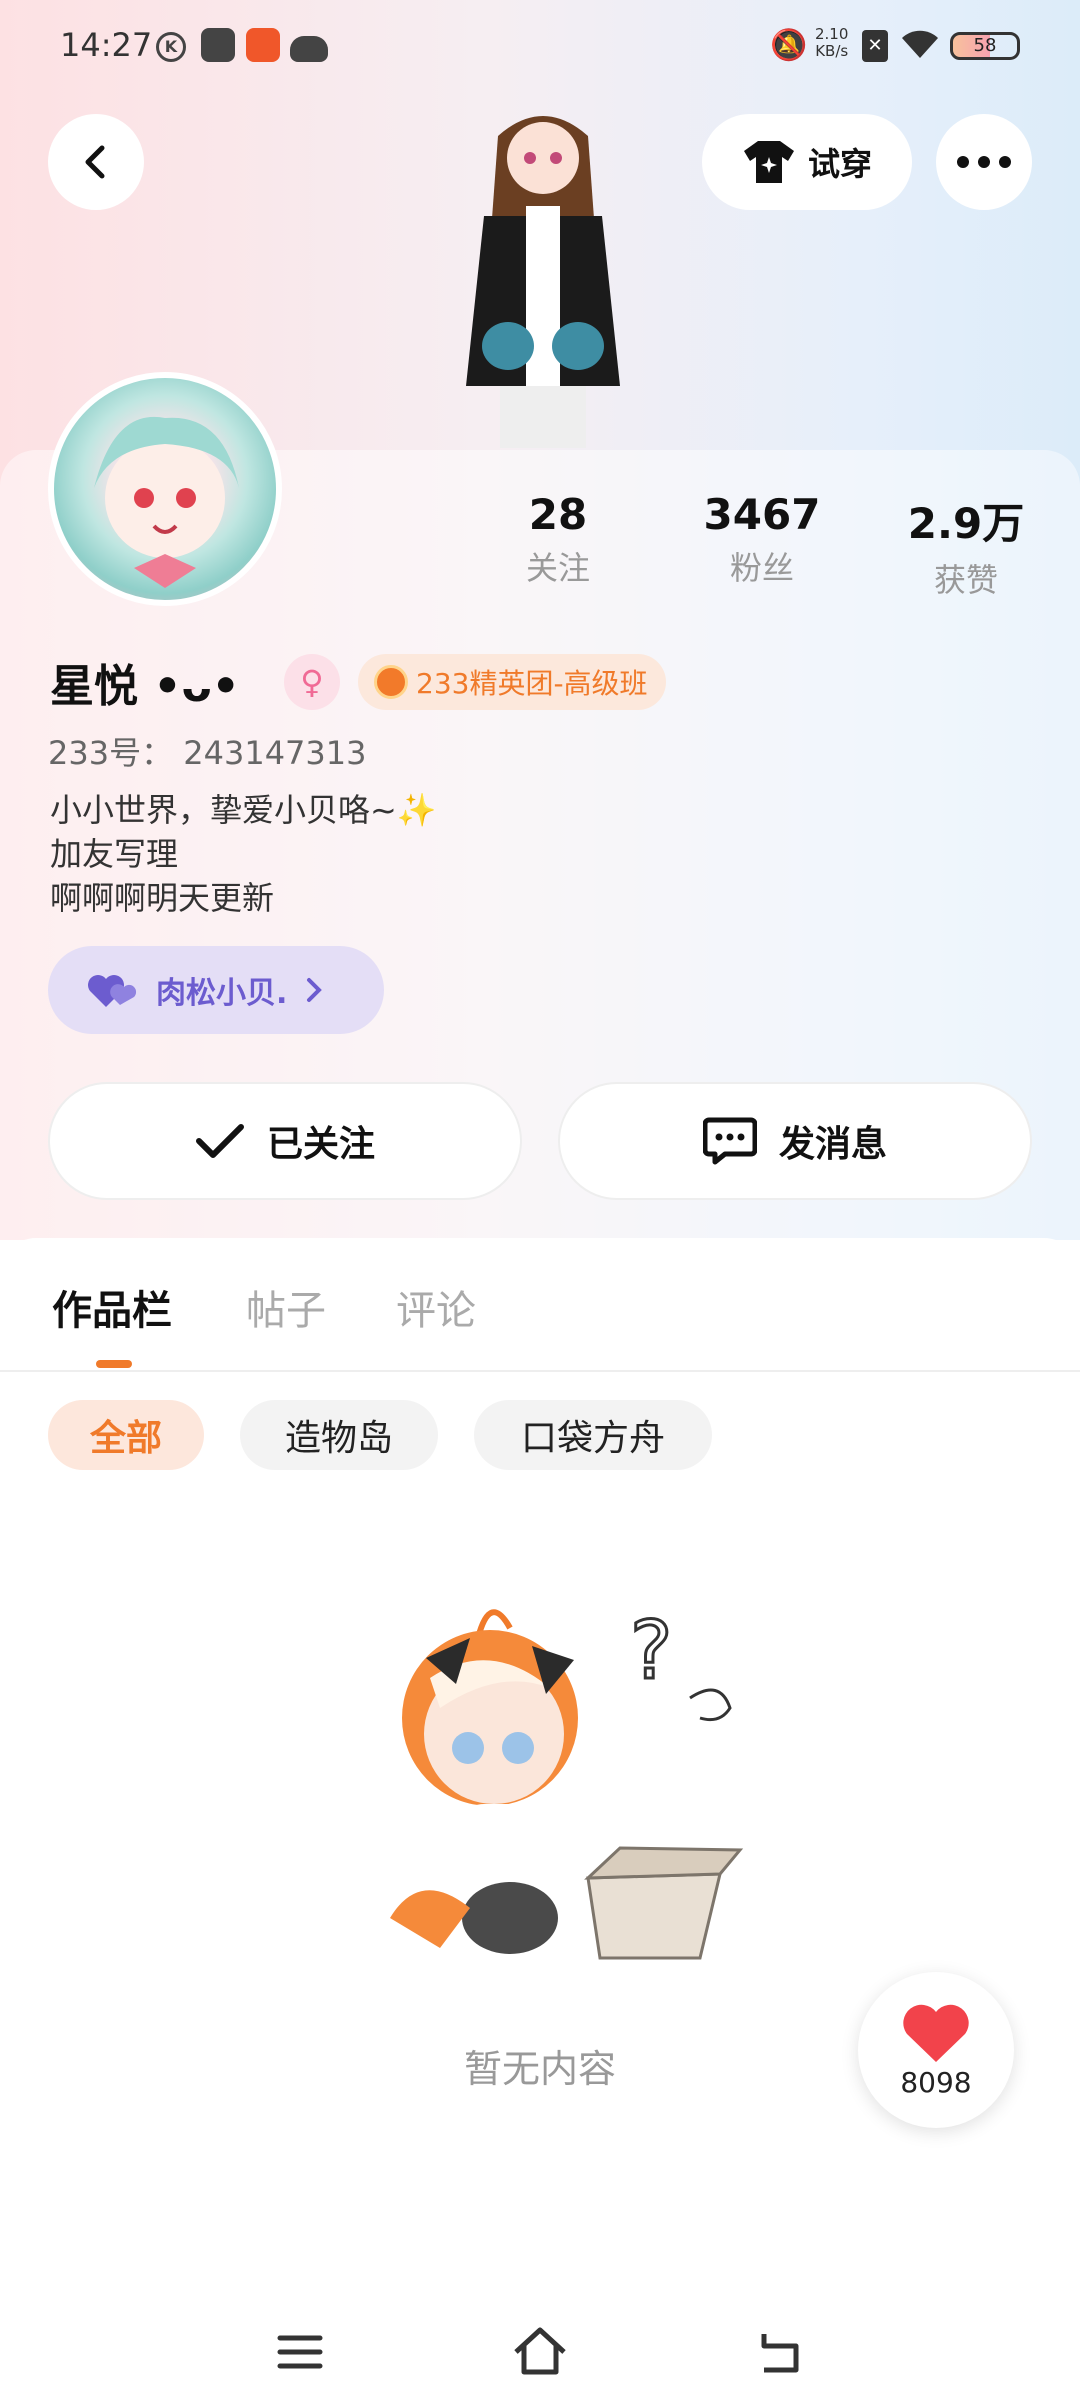  I want to click on app-notification-icon-orange, so click(263, 45).